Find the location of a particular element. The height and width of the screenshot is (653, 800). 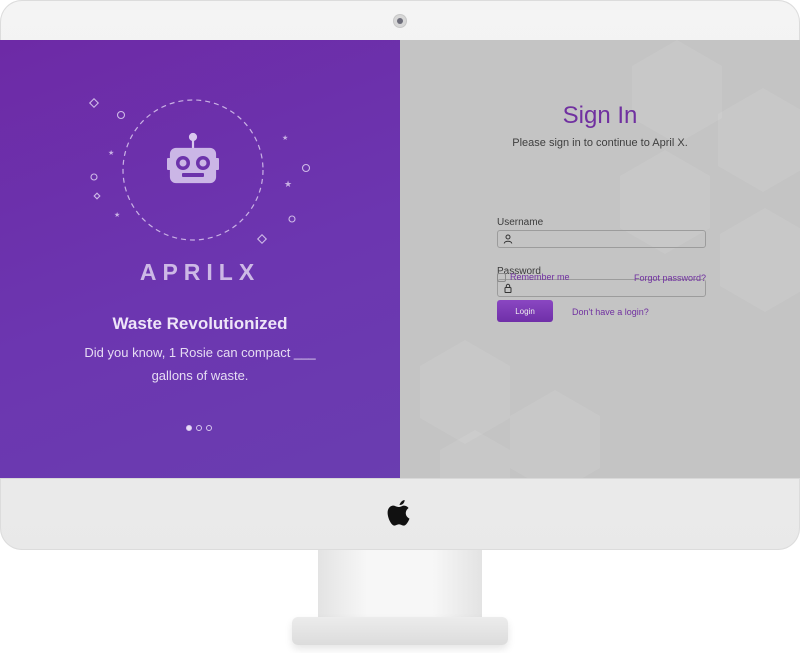

username-field is located at coordinates (601, 239).